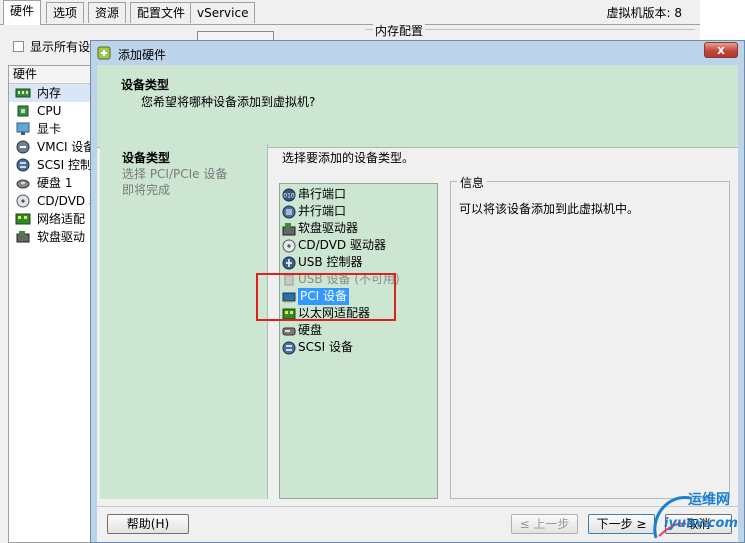 Image resolution: width=745 pixels, height=543 pixels. Describe the element at coordinates (621, 524) in the screenshot. I see `next-button: 下一步 ≥` at that location.